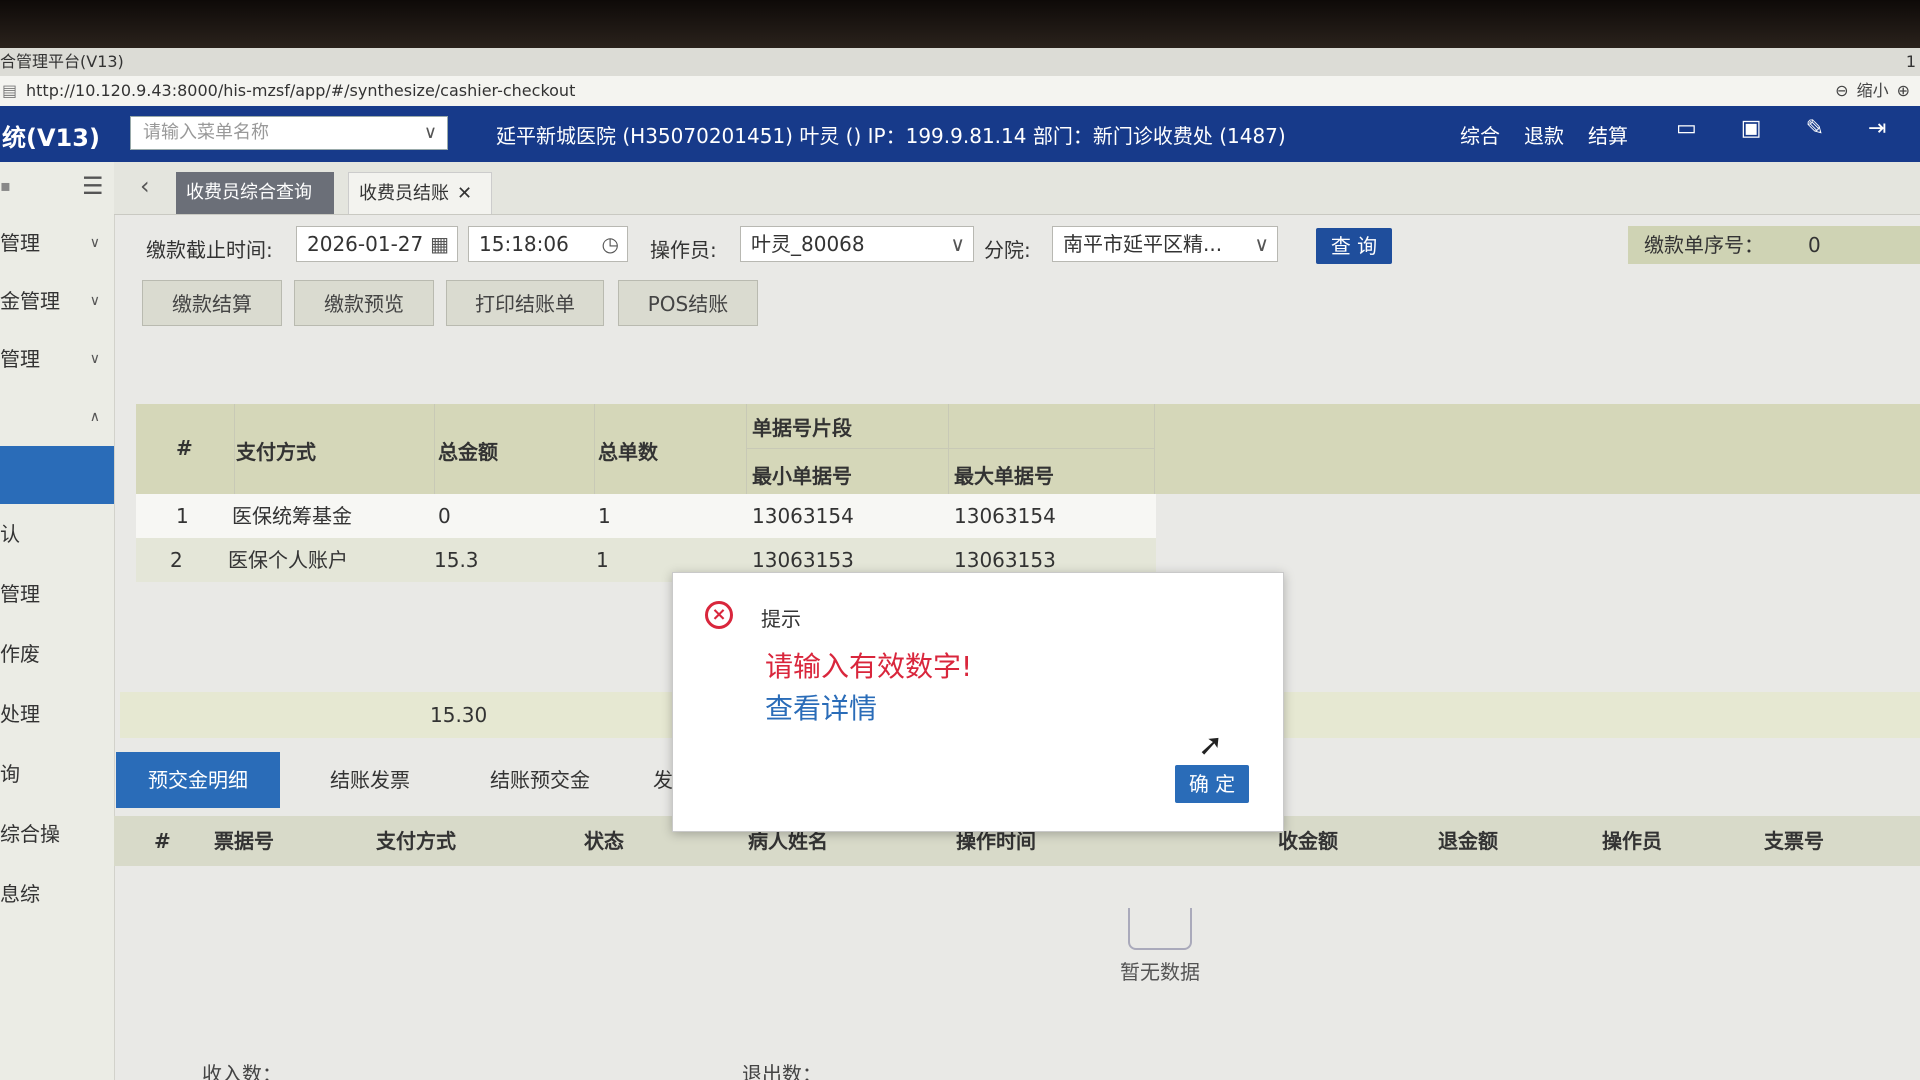 This screenshot has width=1920, height=1080. I want to click on header-links: 综合 退款 结算, so click(1544, 134).